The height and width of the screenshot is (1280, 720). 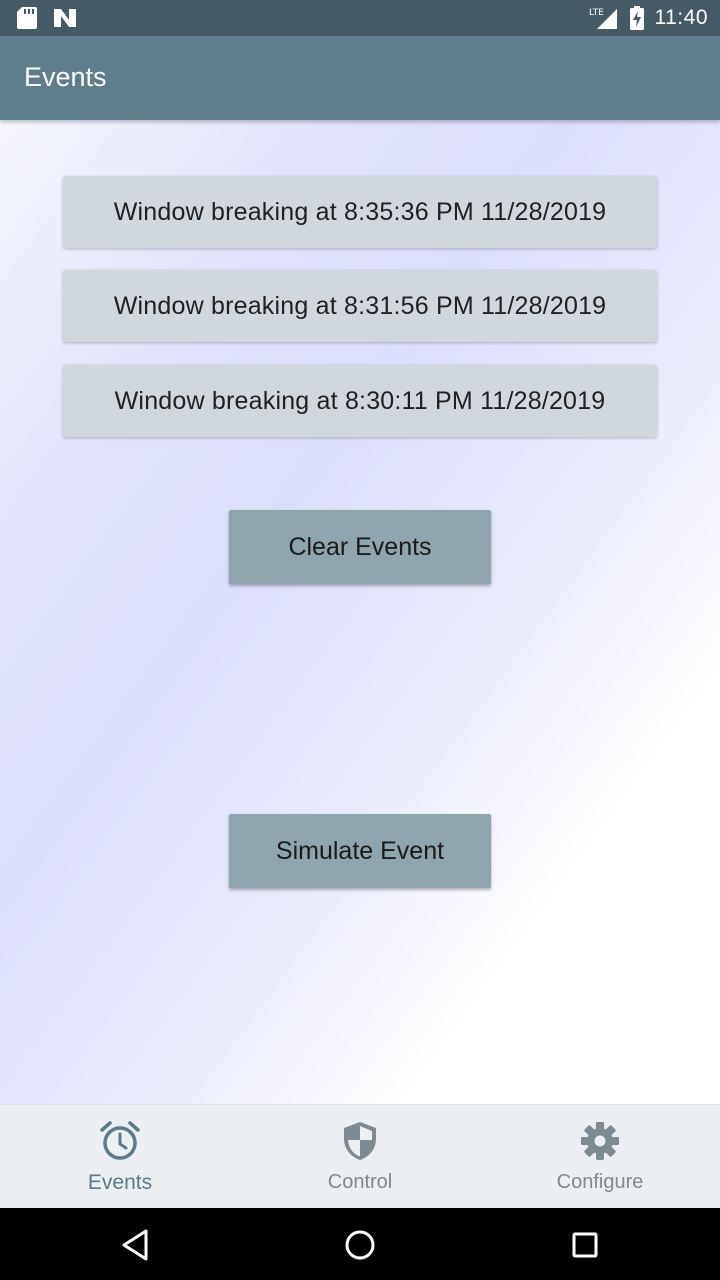 I want to click on shield-icon, so click(x=360, y=1141).